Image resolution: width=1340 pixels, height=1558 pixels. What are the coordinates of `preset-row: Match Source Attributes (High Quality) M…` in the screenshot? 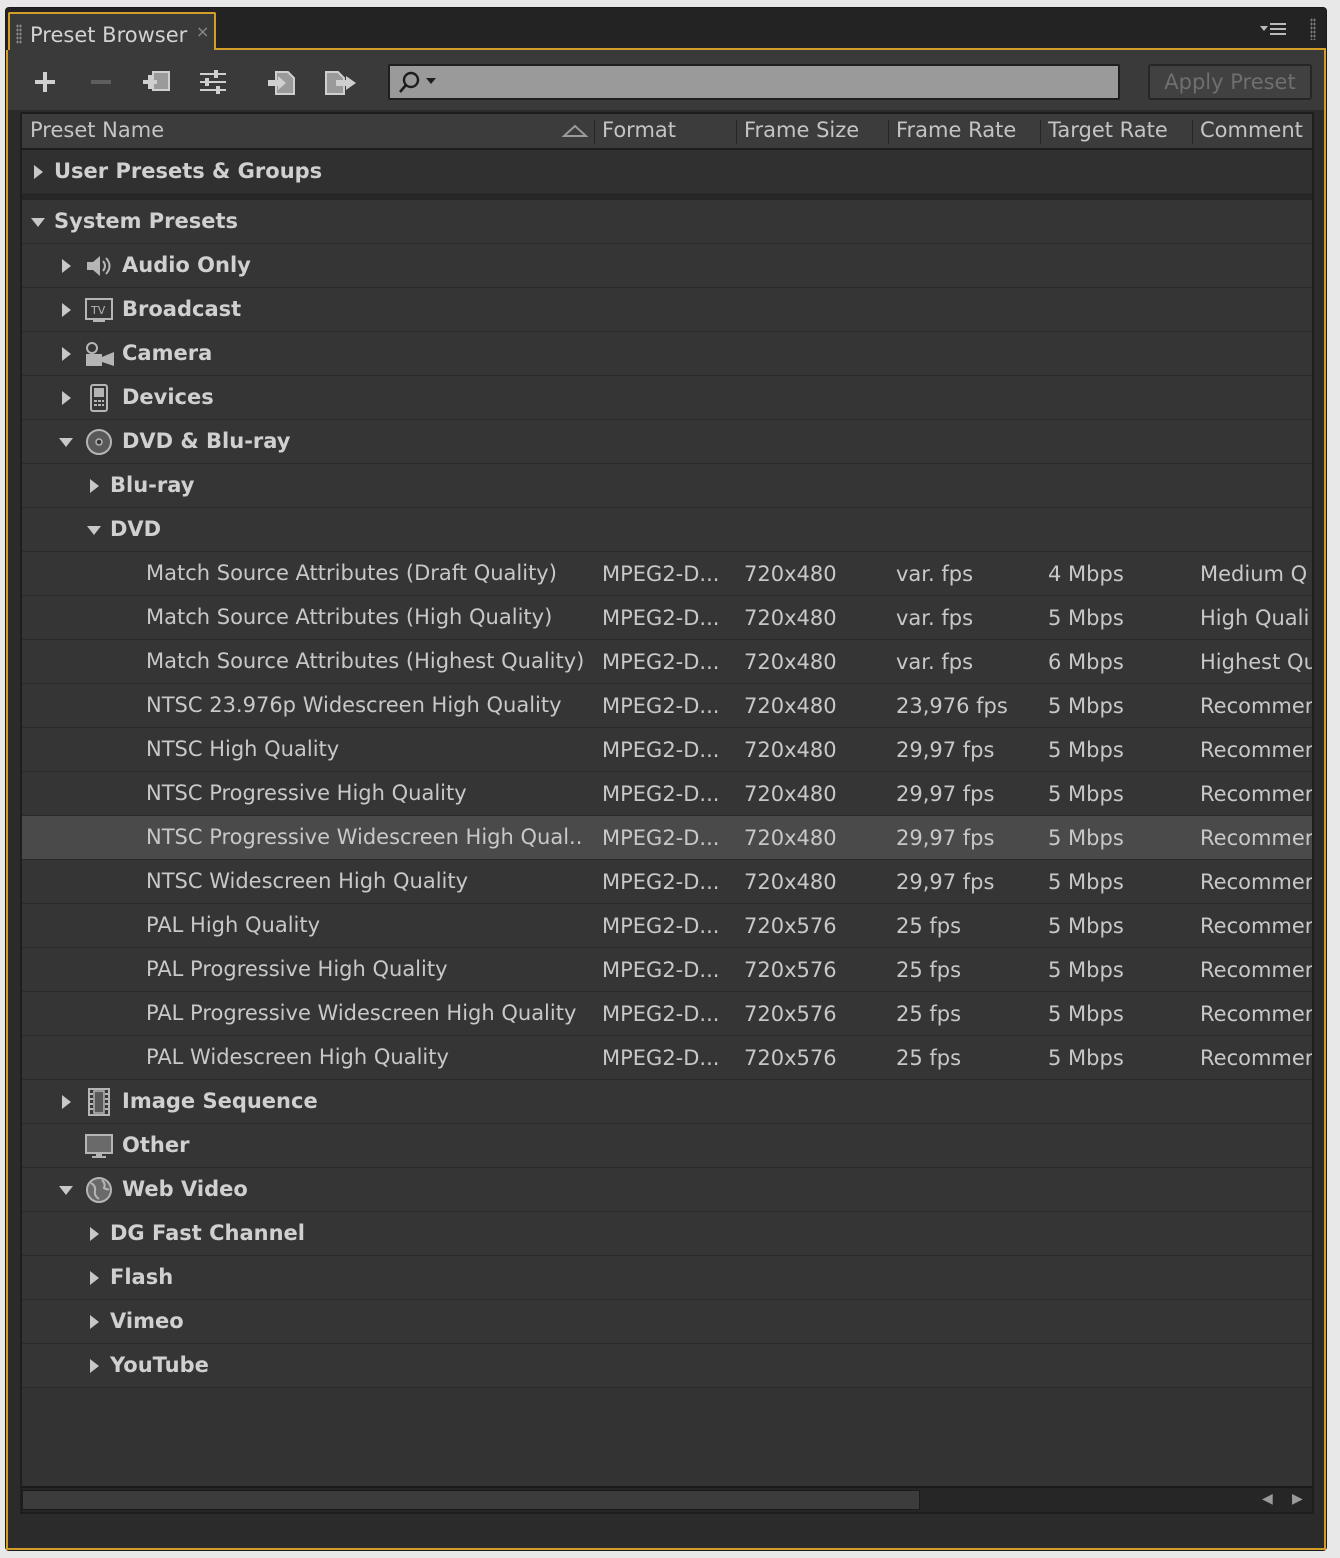 It's located at (667, 618).